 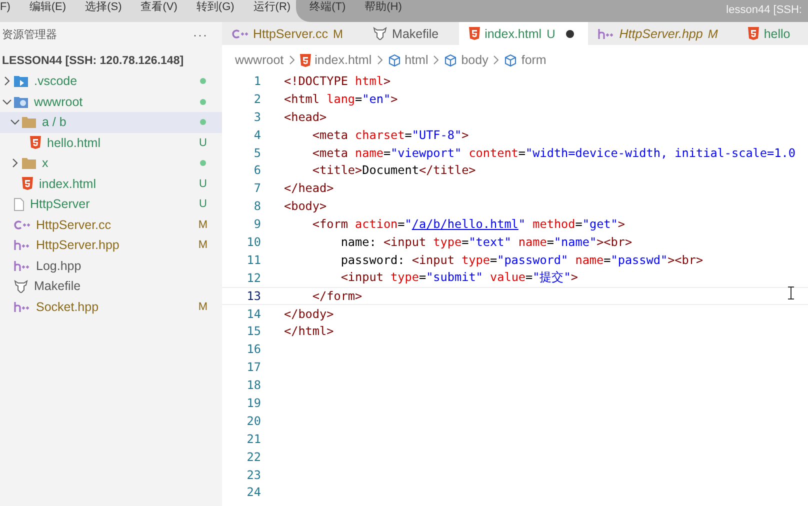 I want to click on code-line: <html lang="en">, so click(x=341, y=99).